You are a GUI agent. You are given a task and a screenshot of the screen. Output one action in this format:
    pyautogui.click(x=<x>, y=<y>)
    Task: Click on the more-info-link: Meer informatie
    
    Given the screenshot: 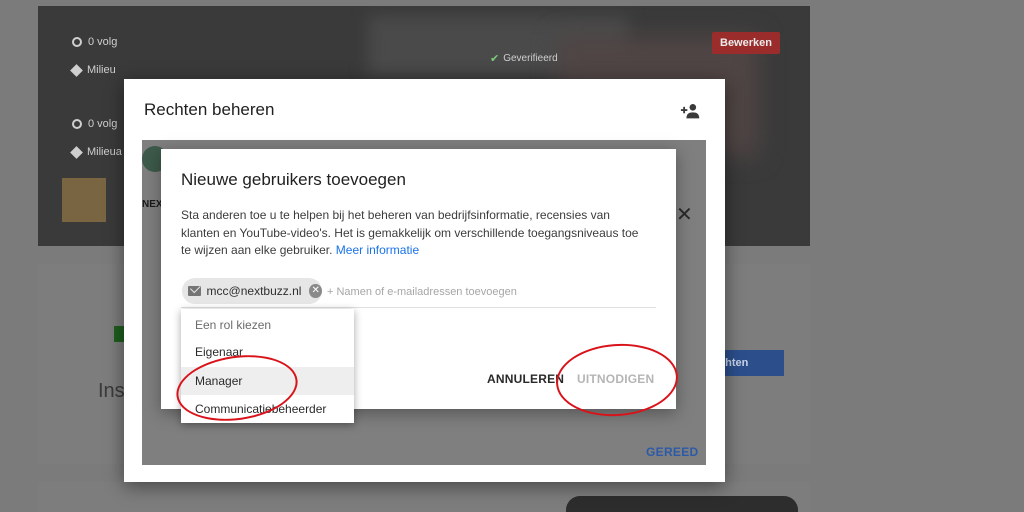 What is the action you would take?
    pyautogui.click(x=377, y=250)
    